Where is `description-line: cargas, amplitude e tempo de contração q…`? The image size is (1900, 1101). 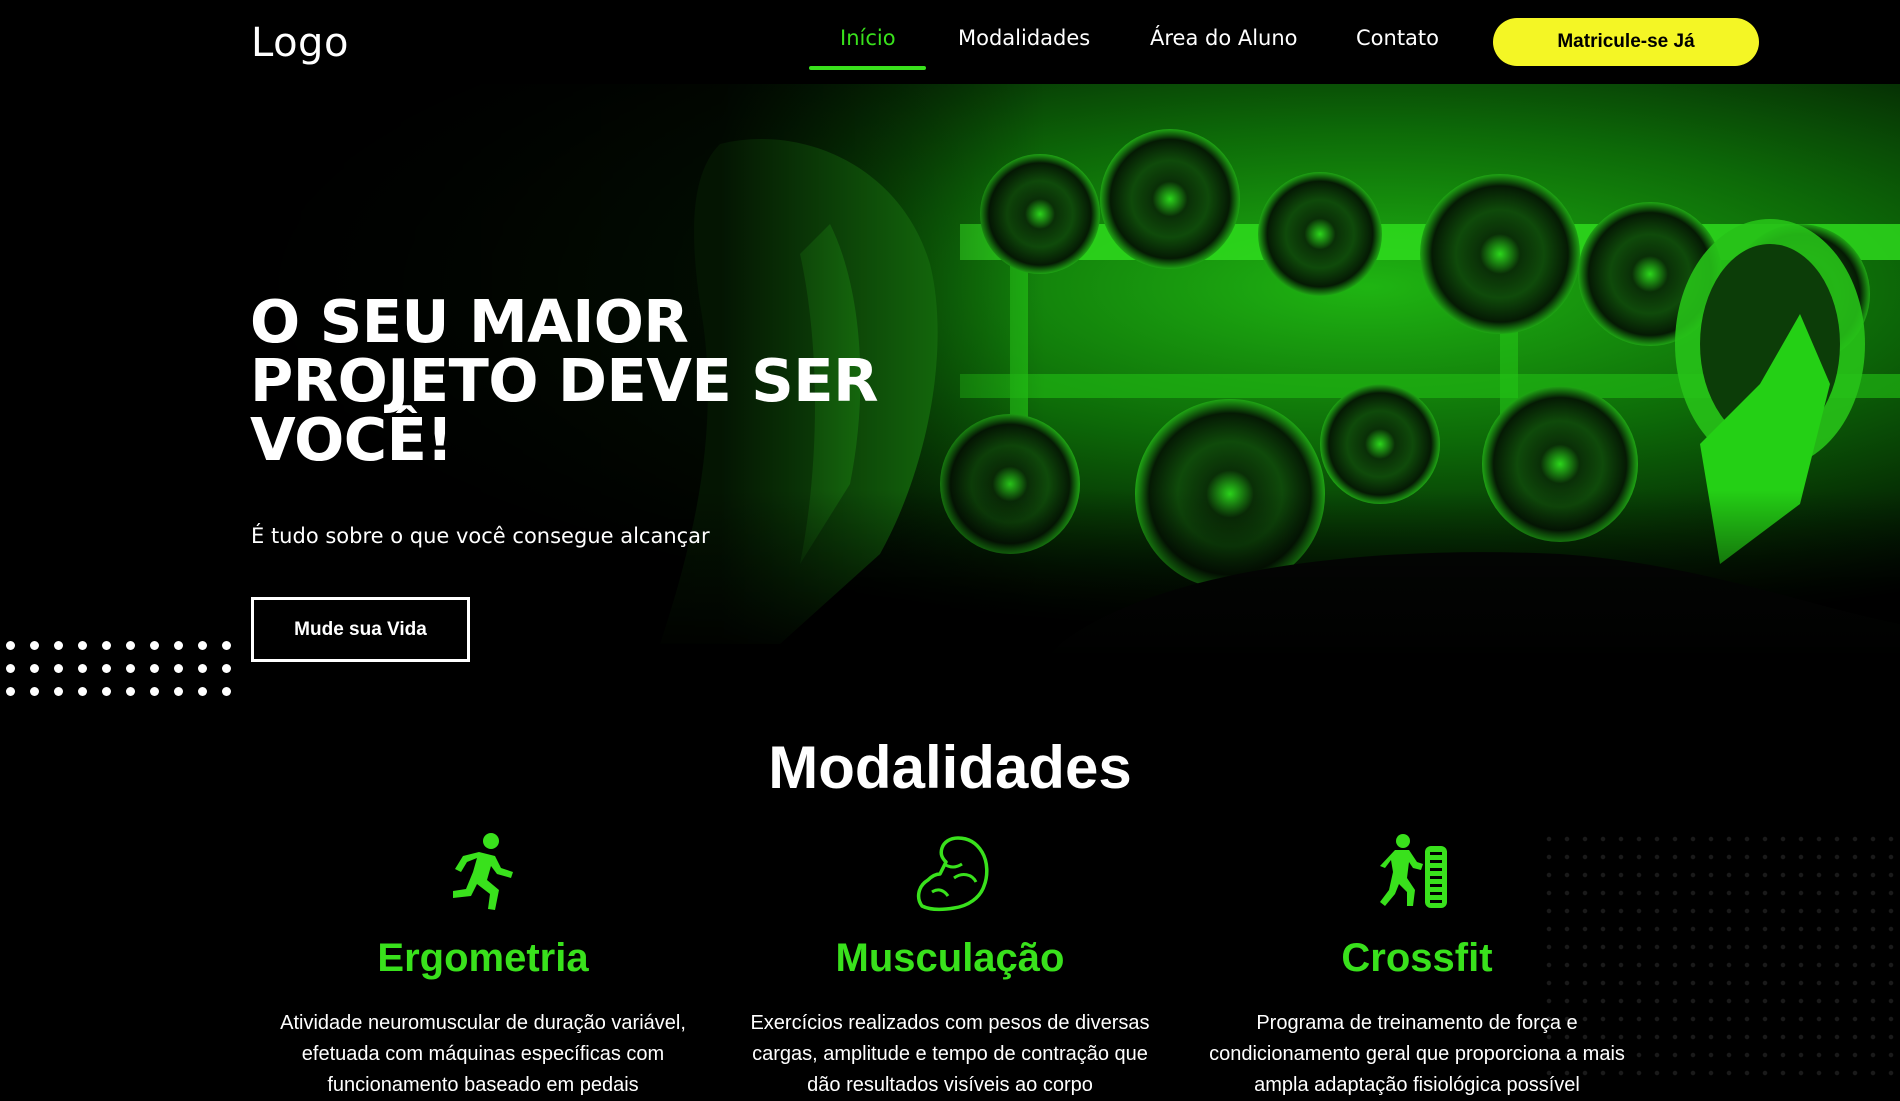 description-line: cargas, amplitude e tempo de contração q… is located at coordinates (950, 1054).